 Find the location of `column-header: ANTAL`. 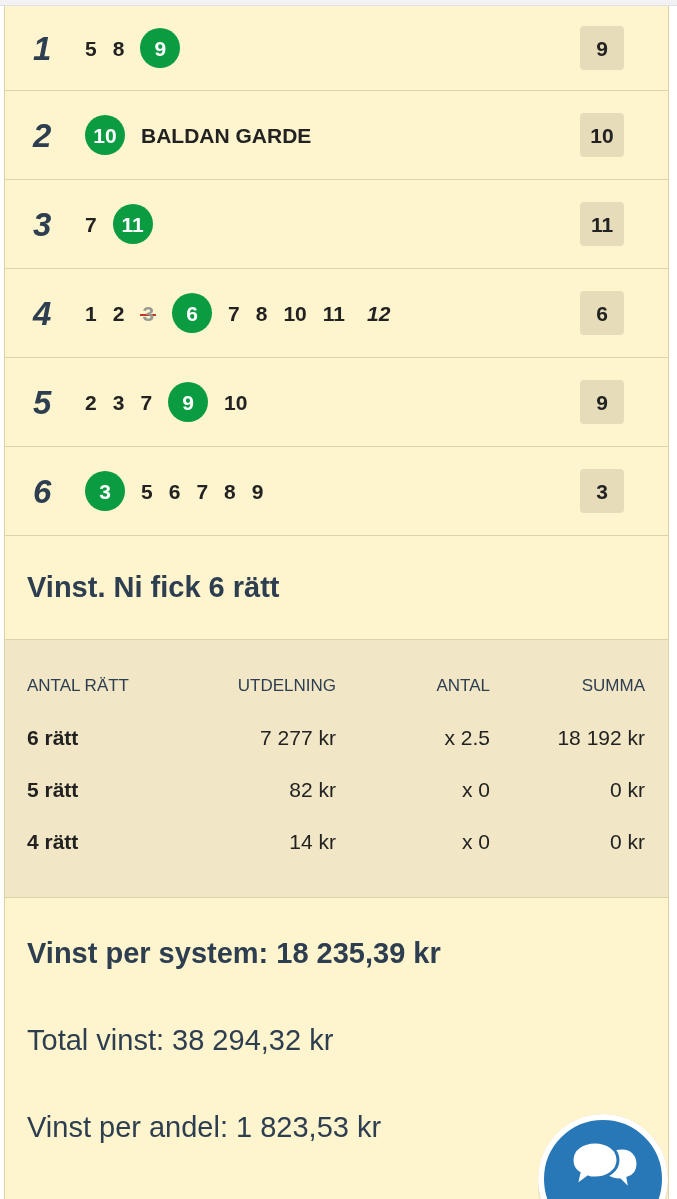

column-header: ANTAL is located at coordinates (462, 686).